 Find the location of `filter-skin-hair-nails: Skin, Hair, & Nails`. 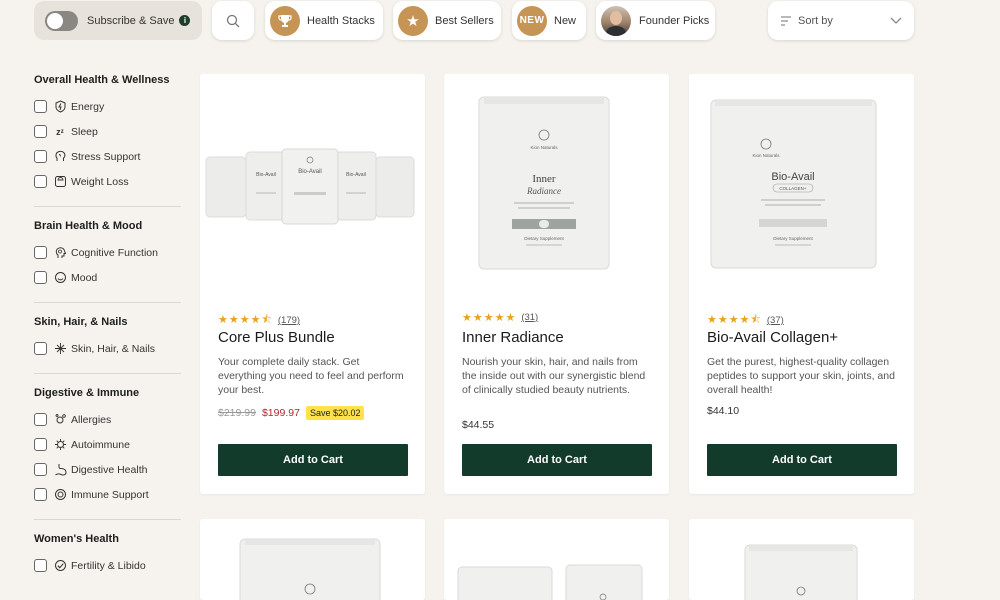

filter-skin-hair-nails: Skin, Hair, & Nails is located at coordinates (107, 348).